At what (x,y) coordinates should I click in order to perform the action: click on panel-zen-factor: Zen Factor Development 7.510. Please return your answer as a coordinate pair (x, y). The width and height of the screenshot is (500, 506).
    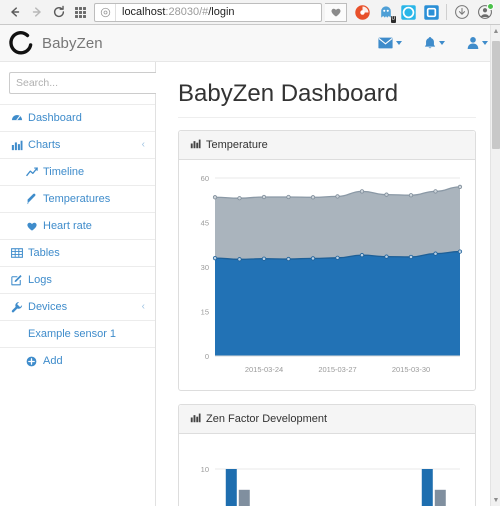
    Looking at the image, I should click on (327, 455).